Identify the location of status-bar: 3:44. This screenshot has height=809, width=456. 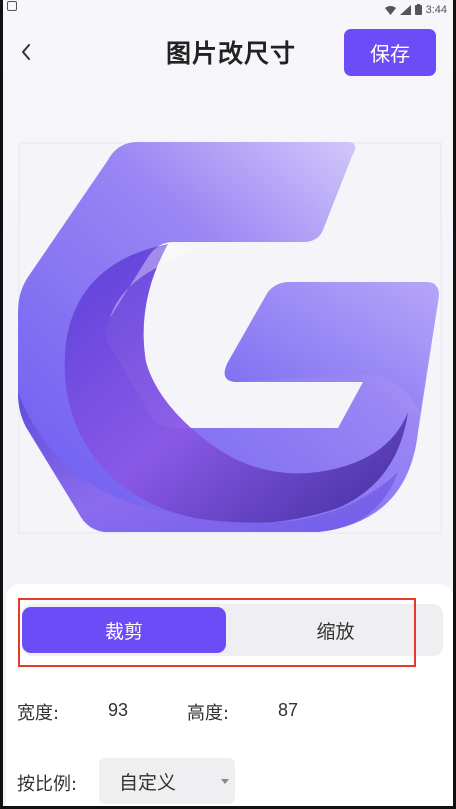
(228, 8).